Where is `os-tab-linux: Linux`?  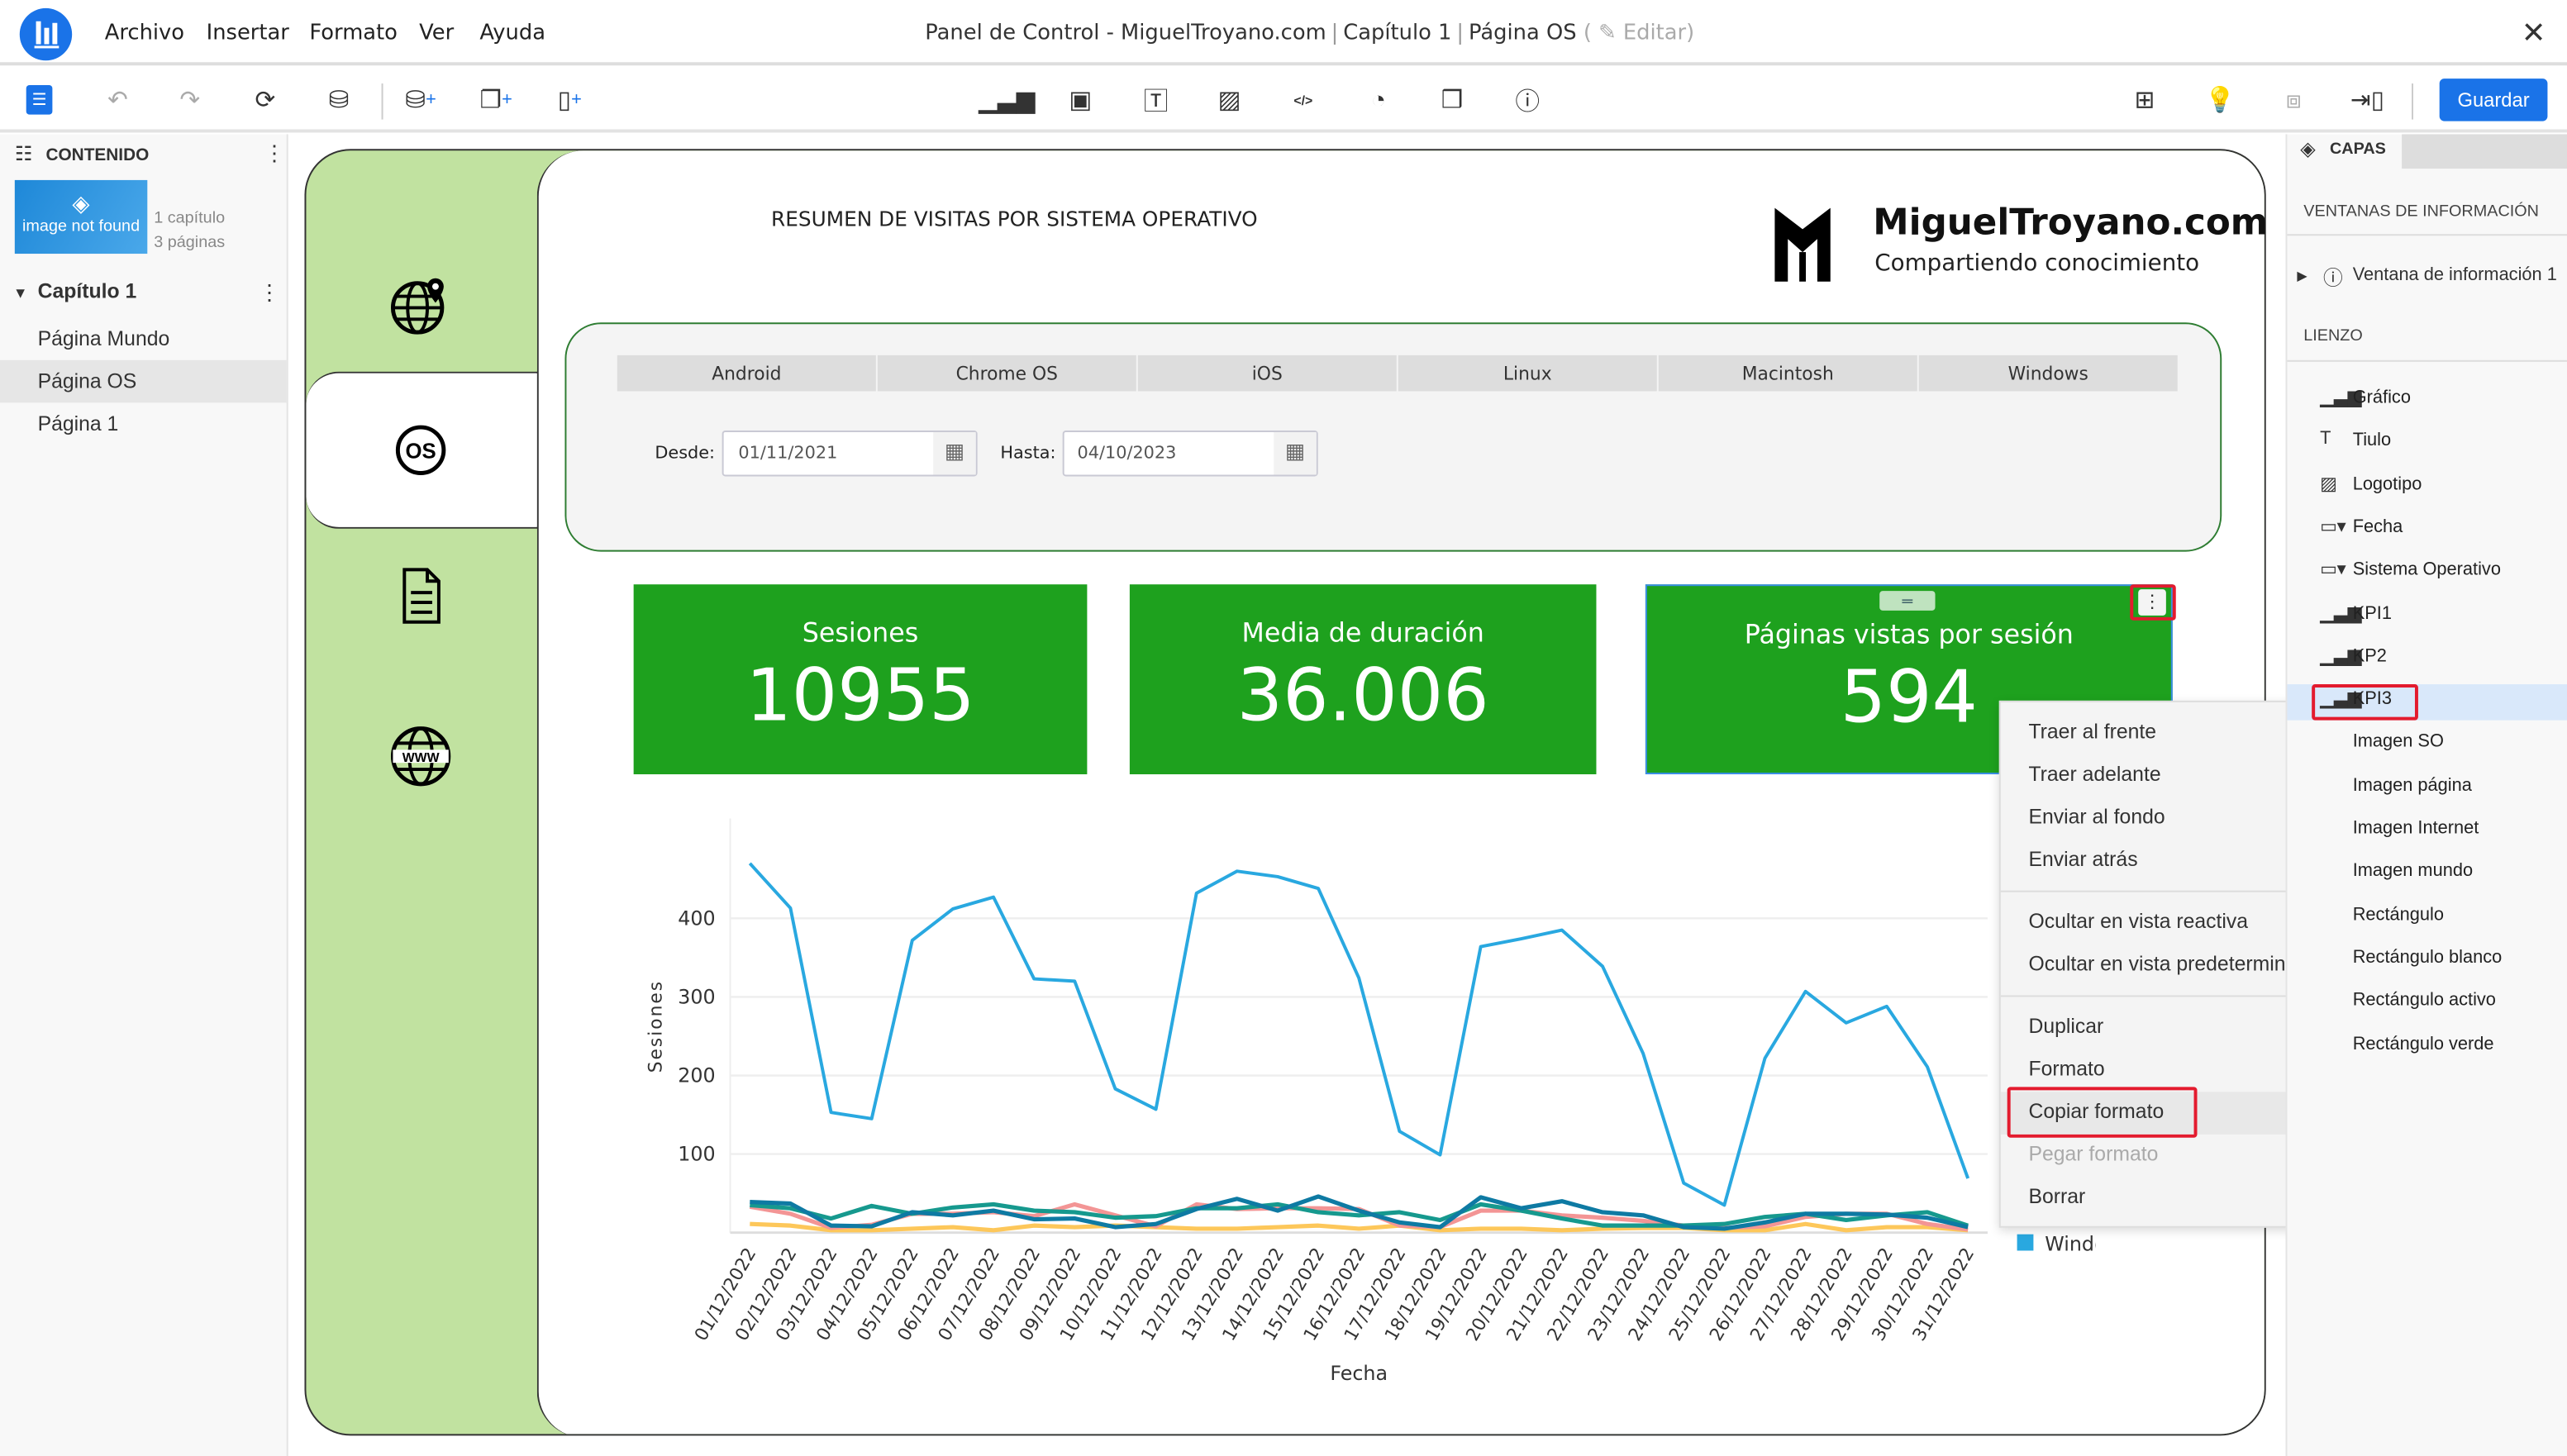
os-tab-linux: Linux is located at coordinates (1527, 373).